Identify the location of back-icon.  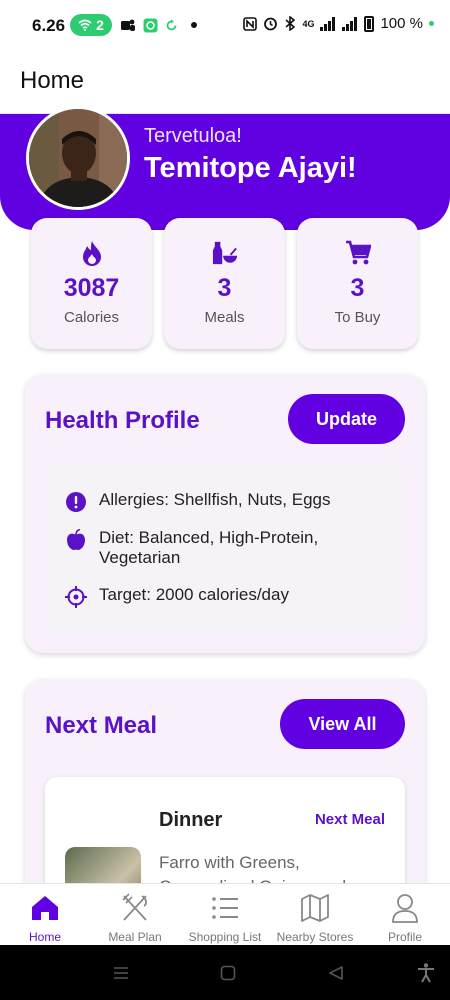
(336, 973).